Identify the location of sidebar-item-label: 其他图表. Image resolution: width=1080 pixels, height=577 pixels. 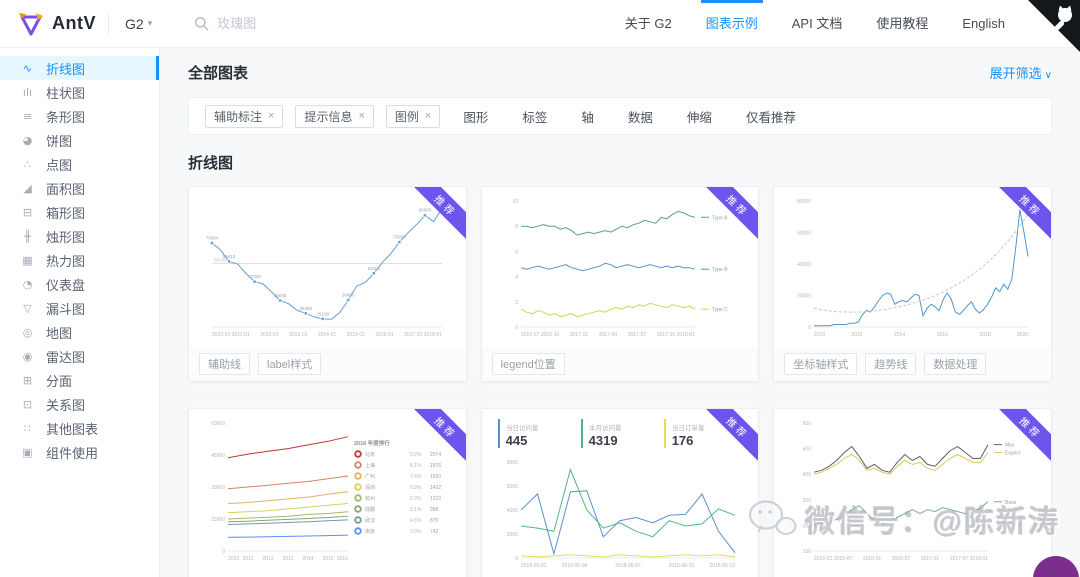
(72, 429).